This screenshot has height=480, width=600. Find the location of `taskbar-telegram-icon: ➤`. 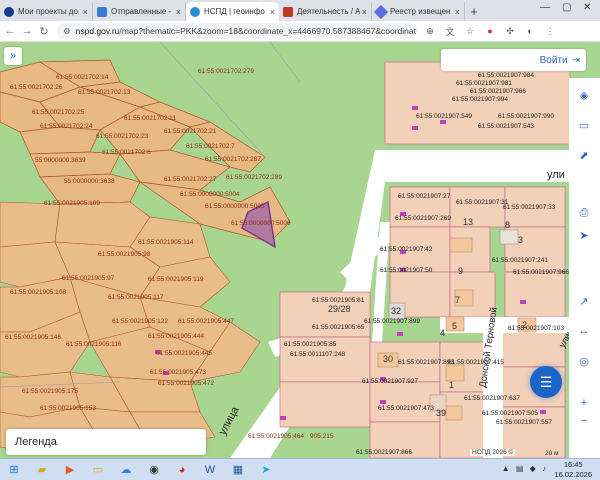

taskbar-telegram-icon: ➤ is located at coordinates (266, 470).